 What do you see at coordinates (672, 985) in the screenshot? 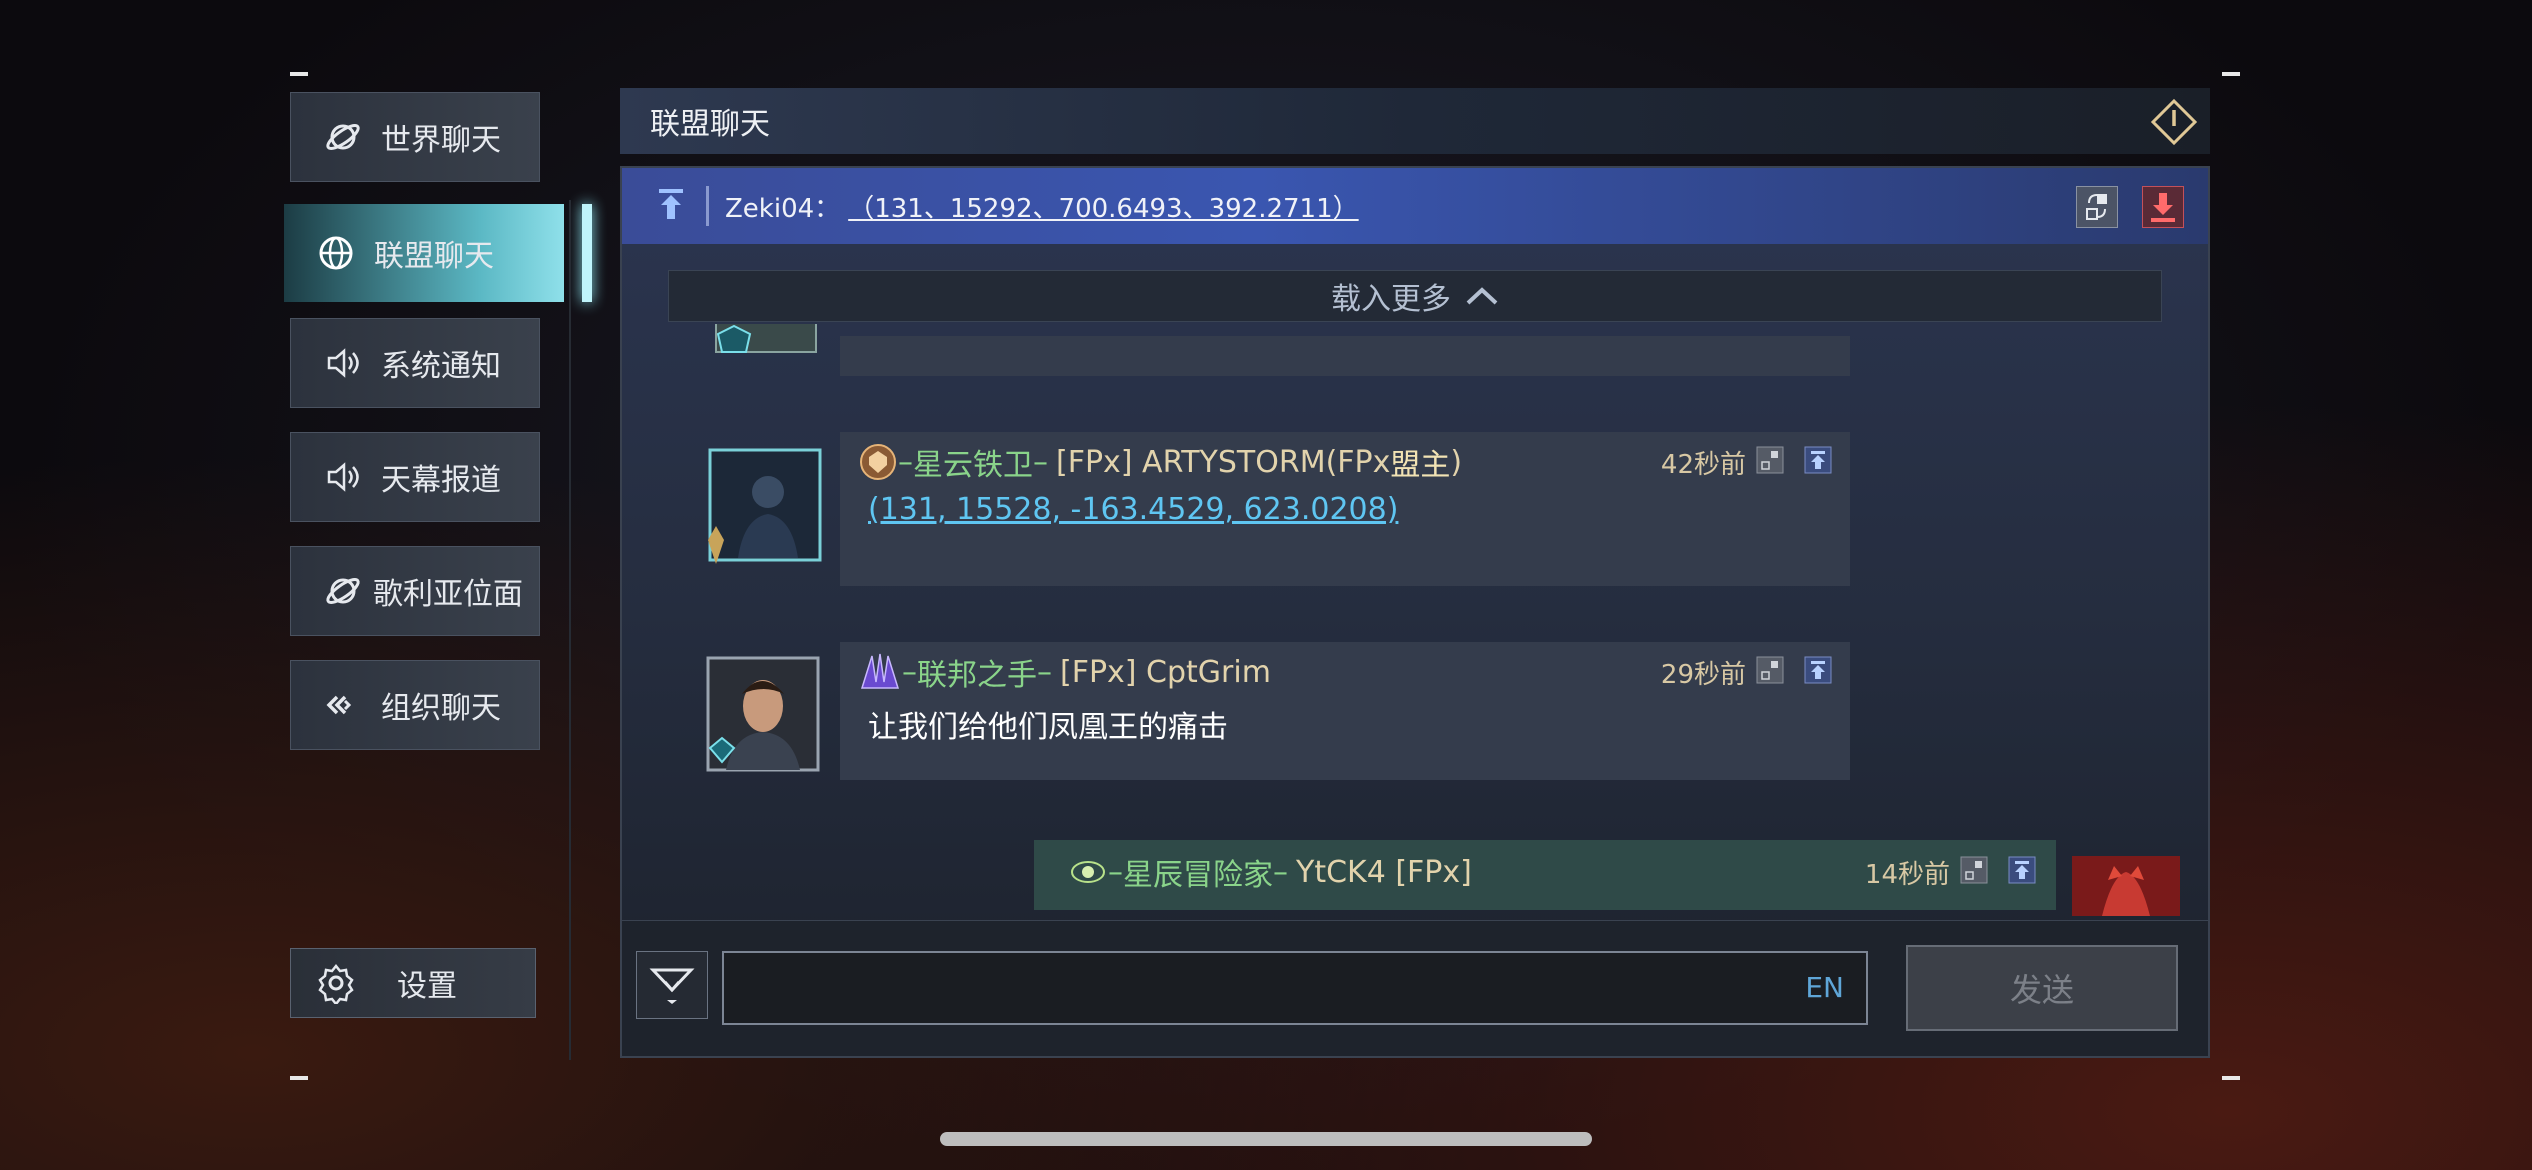
I see `expand-options-button` at bounding box center [672, 985].